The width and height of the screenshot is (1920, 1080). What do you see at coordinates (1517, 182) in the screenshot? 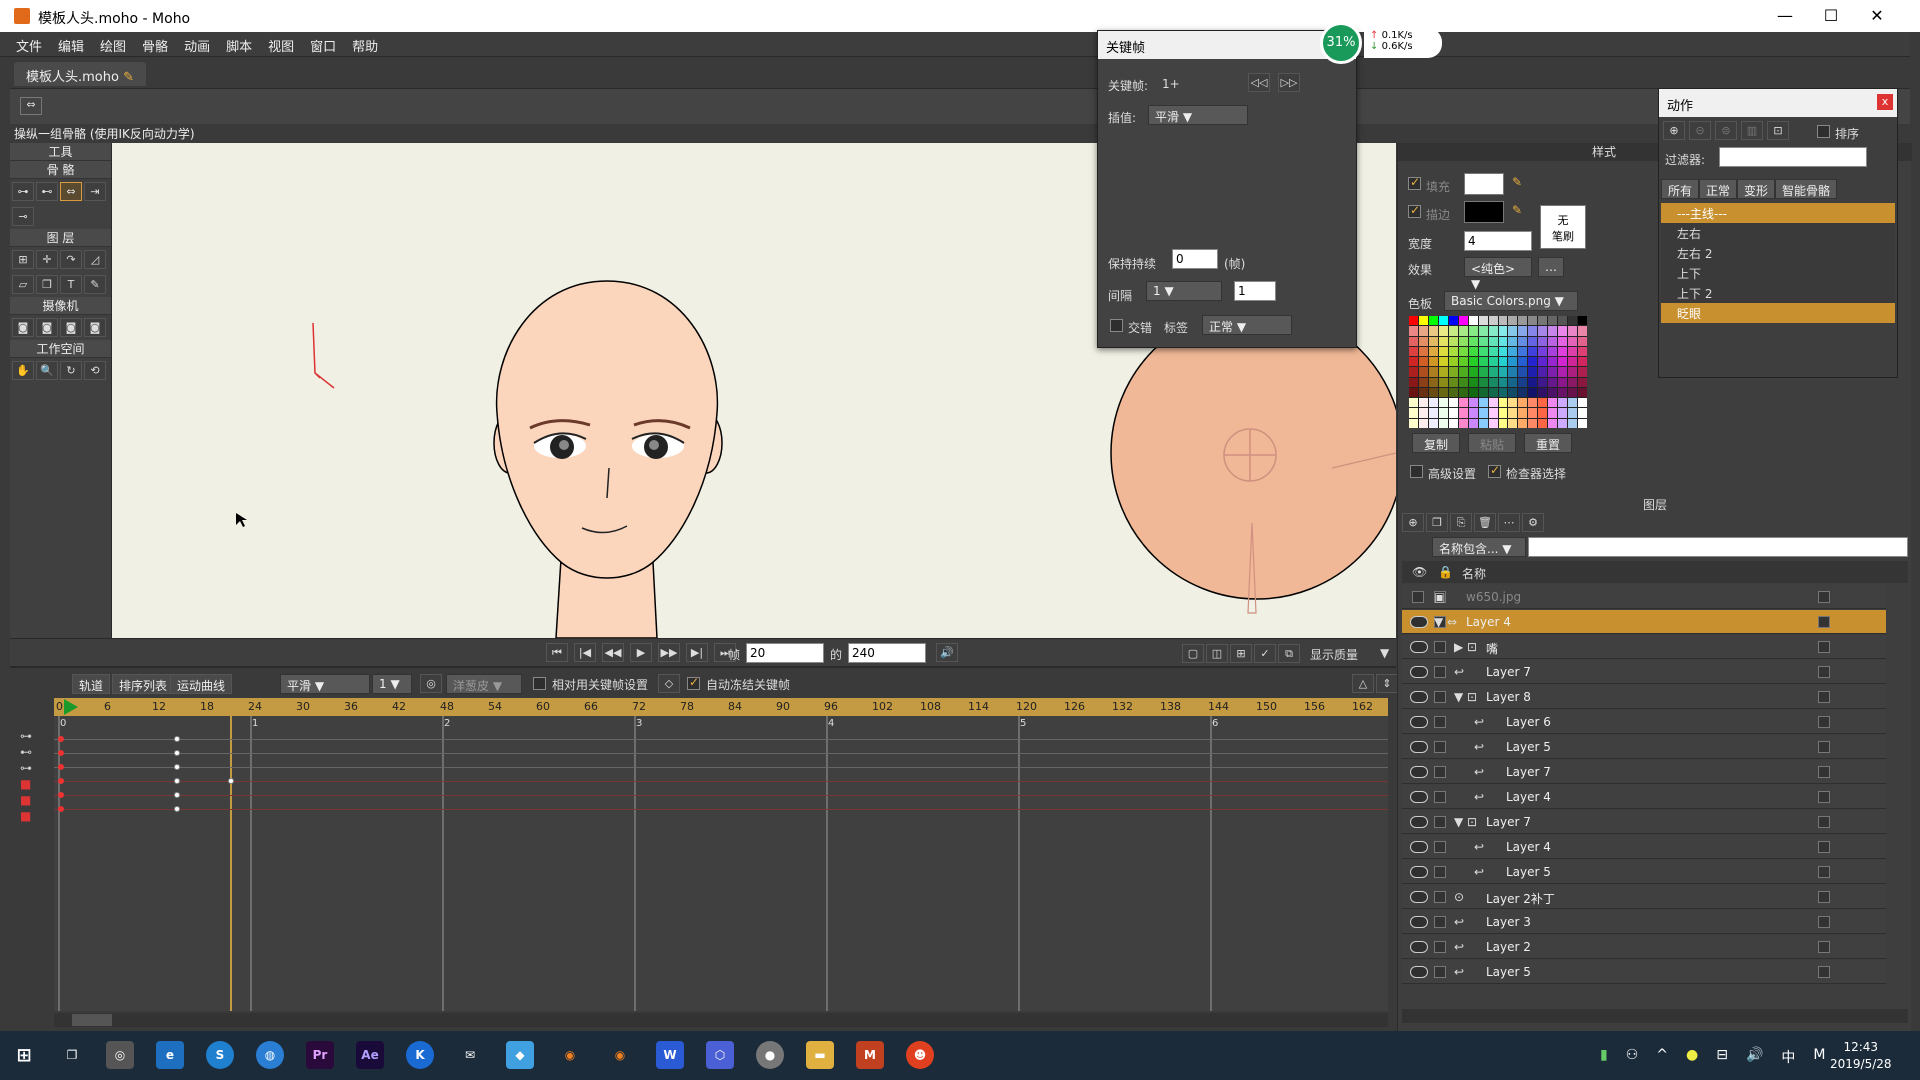
I see `fill-eyedropper-icon: ✎` at bounding box center [1517, 182].